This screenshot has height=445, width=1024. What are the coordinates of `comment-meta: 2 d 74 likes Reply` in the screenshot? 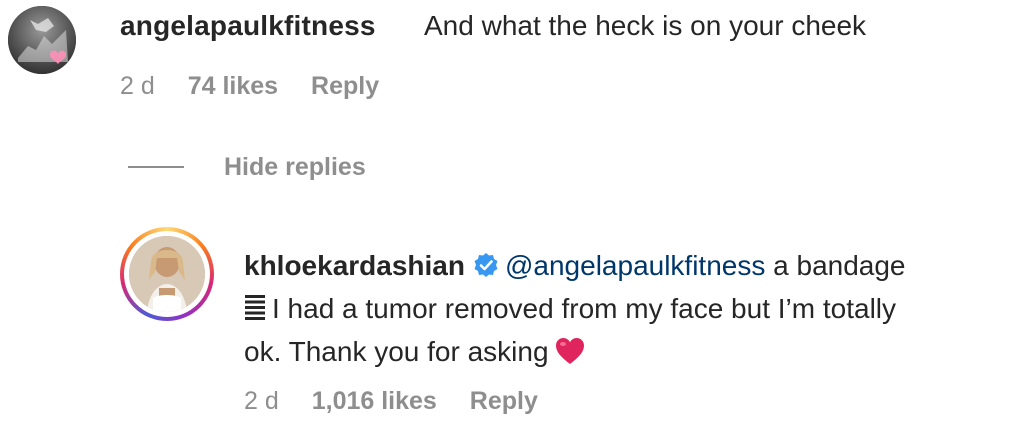 It's located at (249, 86).